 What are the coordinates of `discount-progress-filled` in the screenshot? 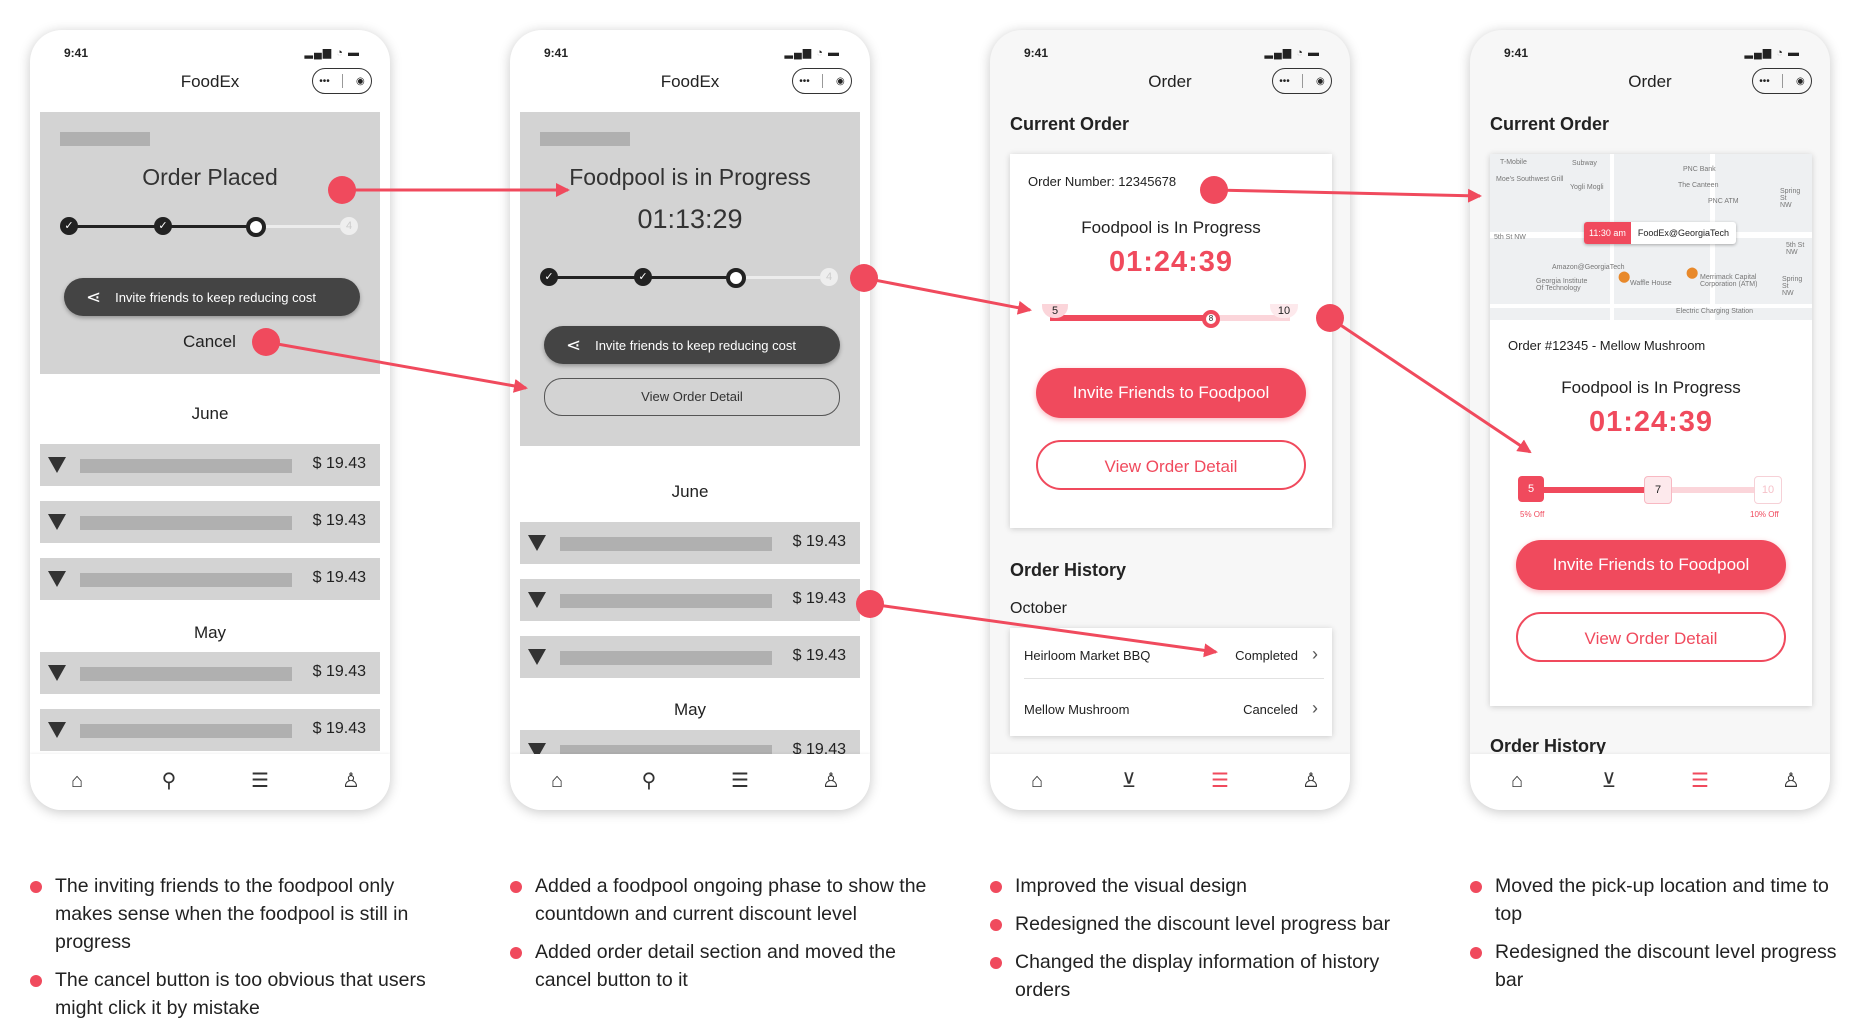 It's located at (1595, 490).